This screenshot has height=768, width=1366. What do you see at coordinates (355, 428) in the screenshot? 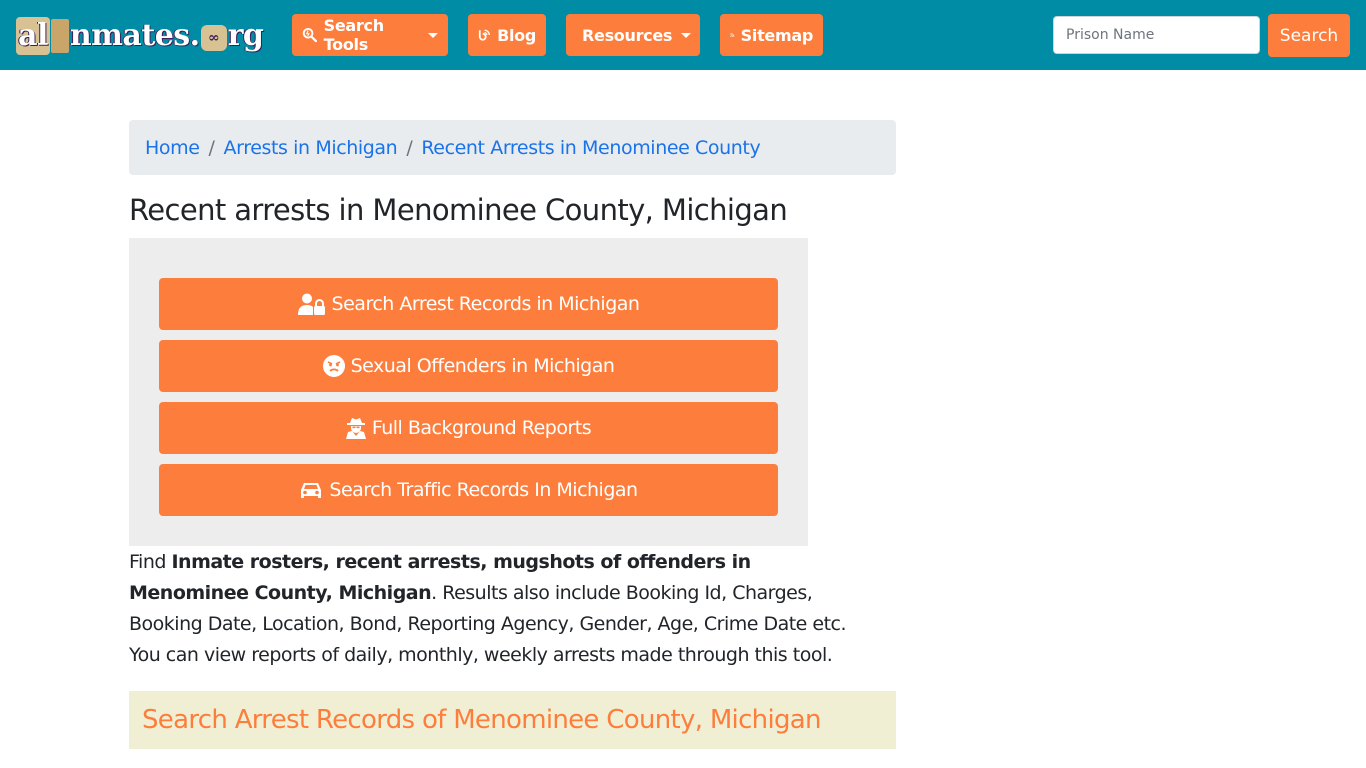
I see `user-secret-icon` at bounding box center [355, 428].